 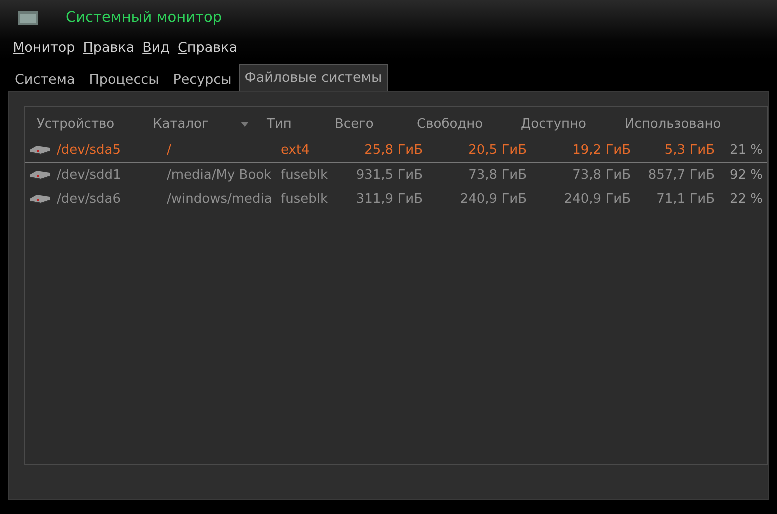 What do you see at coordinates (144, 18) in the screenshot?
I see `window-title: Системный монитор` at bounding box center [144, 18].